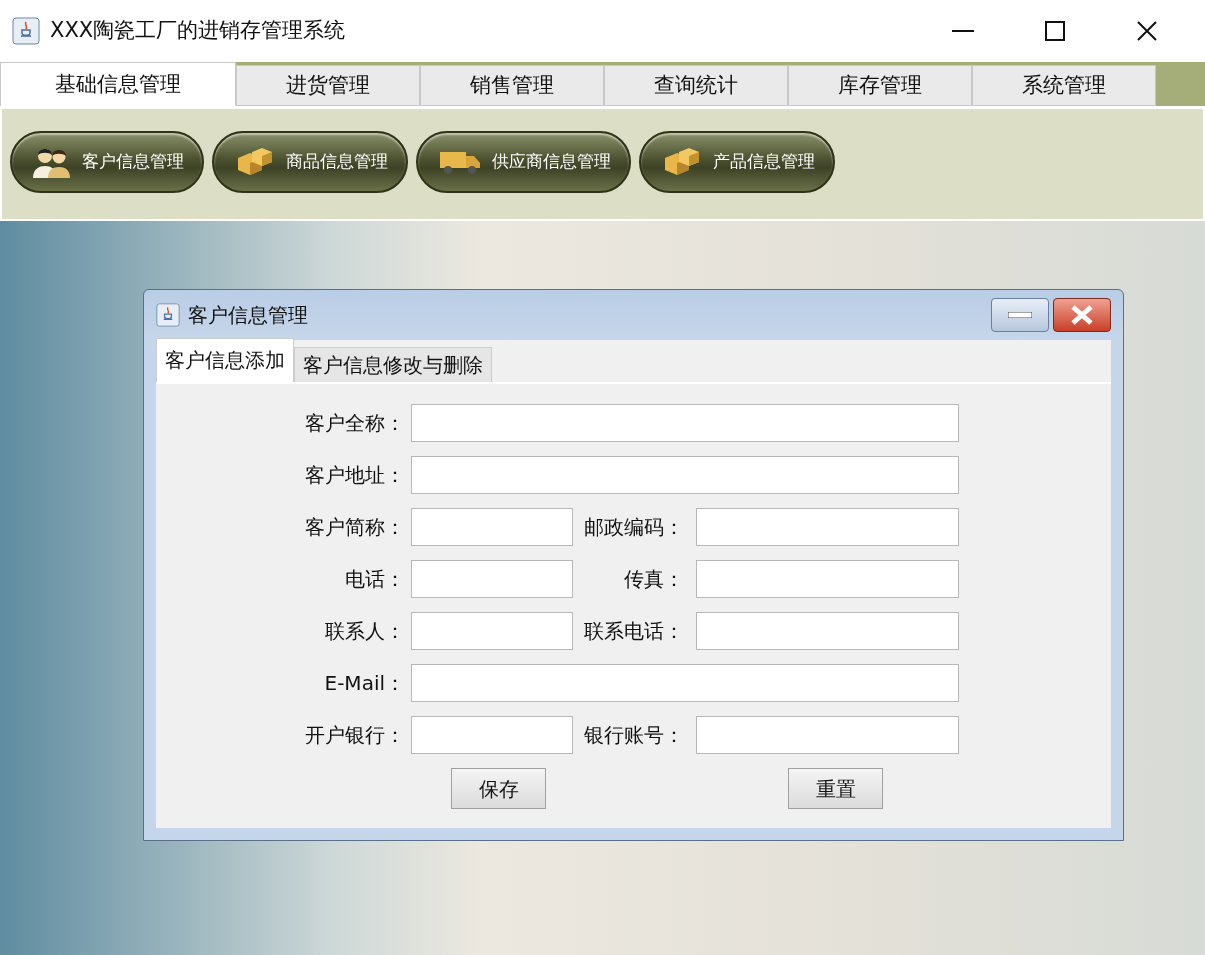 The image size is (1205, 955). I want to click on tab: 基础信息管理, so click(118, 84).